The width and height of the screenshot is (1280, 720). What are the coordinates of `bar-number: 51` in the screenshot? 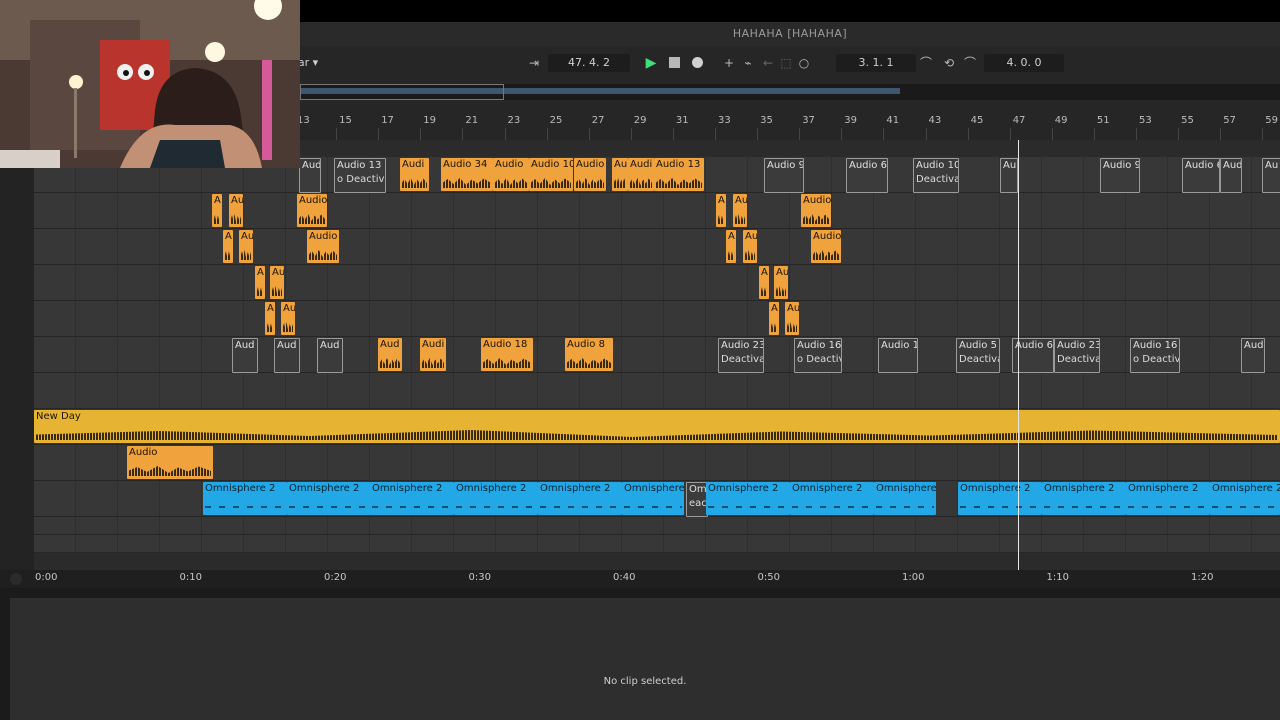 It's located at (1103, 120).